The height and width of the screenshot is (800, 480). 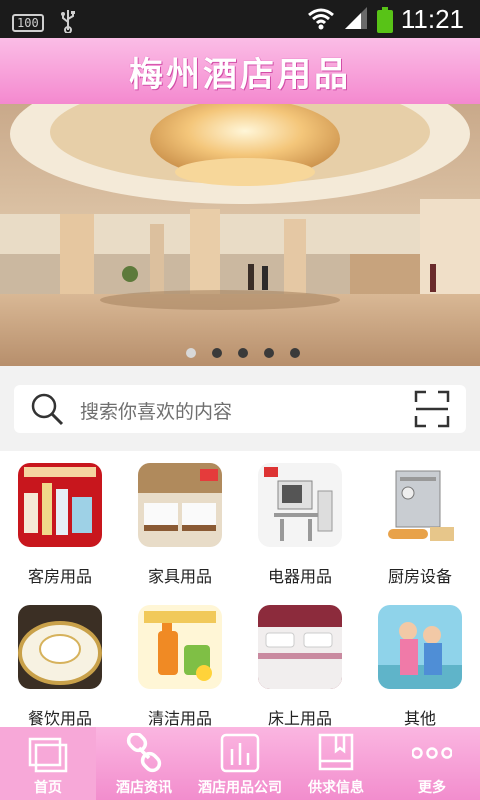 I want to click on category-item-furniture: 家具用品, so click(x=180, y=520).